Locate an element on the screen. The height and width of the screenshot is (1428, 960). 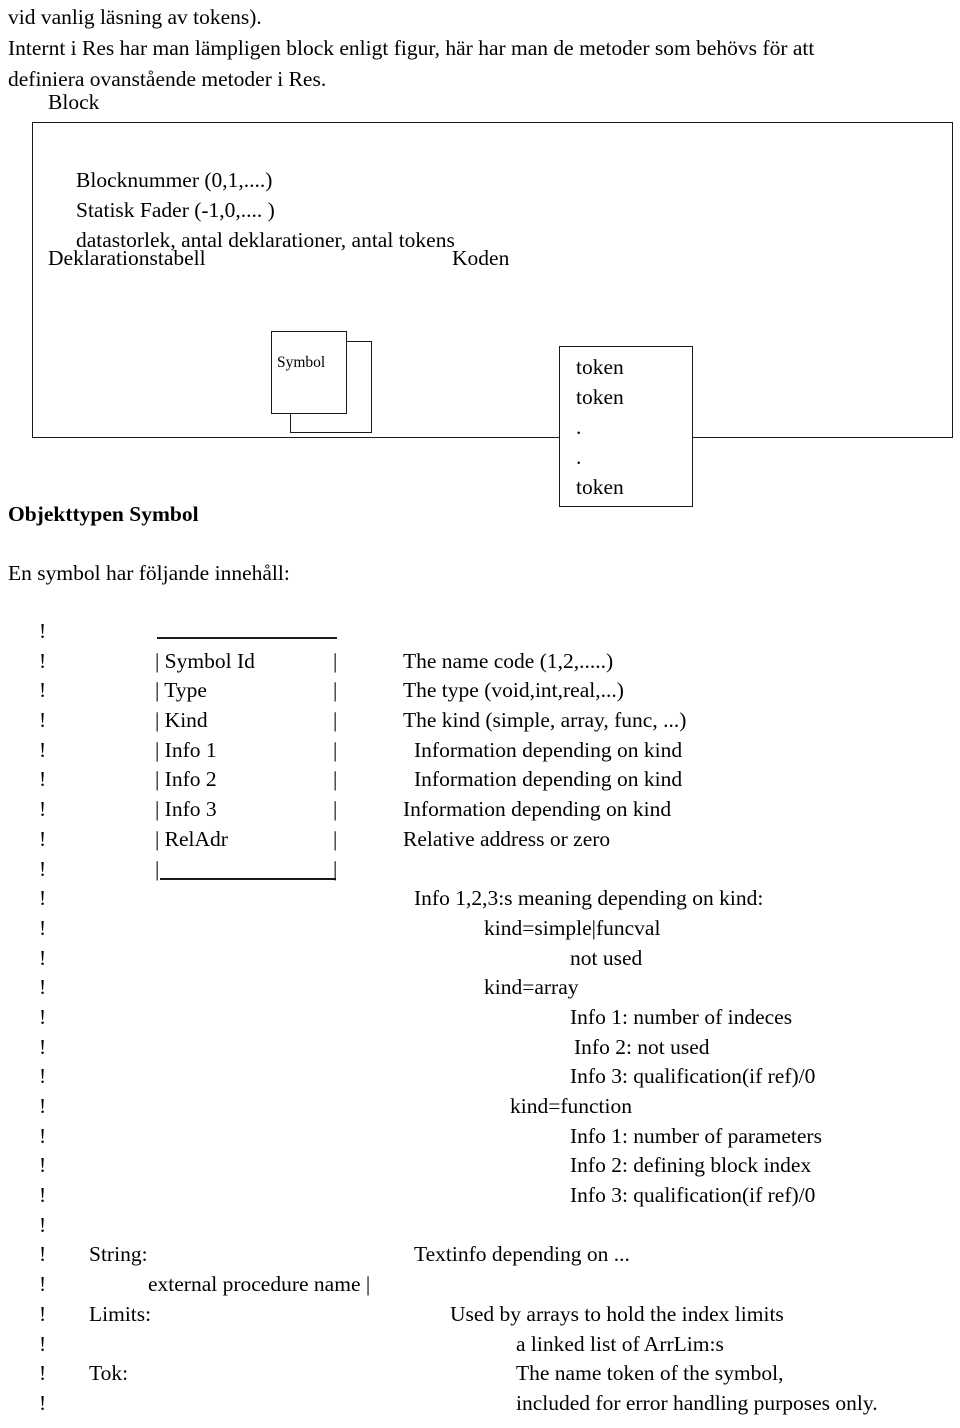
struct-field-name: | Type is located at coordinates (181, 690).